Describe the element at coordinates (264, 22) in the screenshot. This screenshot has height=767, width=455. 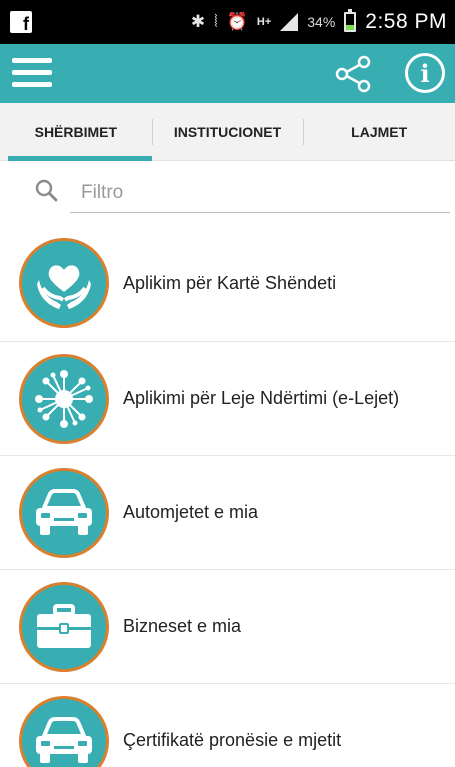
I see `network-type: H+` at that location.